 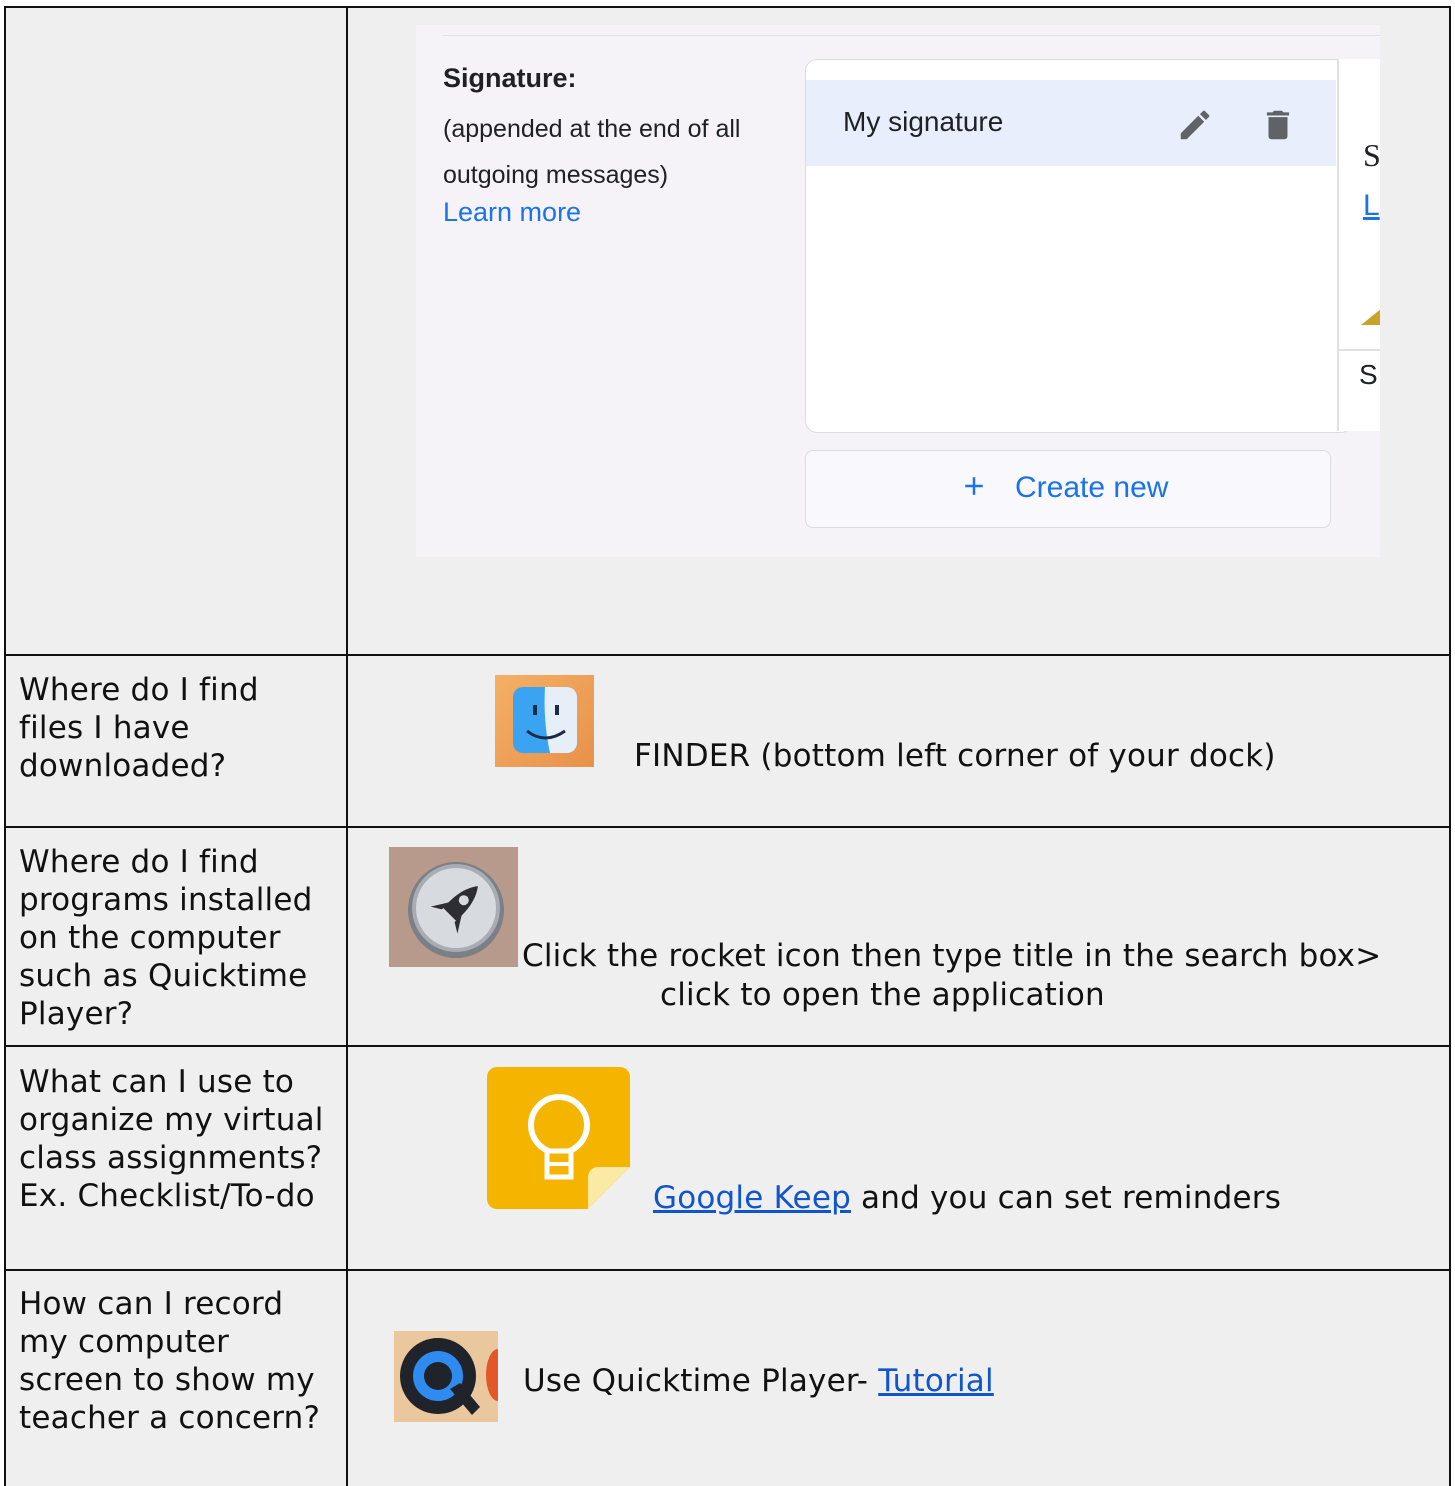 I want to click on create-new-label: Create new, so click(x=1092, y=487).